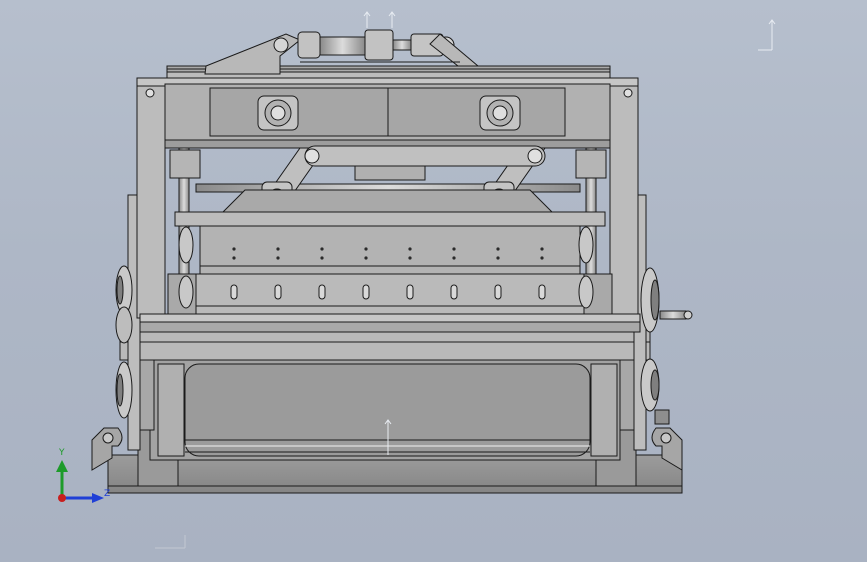 Image resolution: width=867 pixels, height=562 pixels. Describe the element at coordinates (385, 395) in the screenshot. I see `lower-housing` at that location.